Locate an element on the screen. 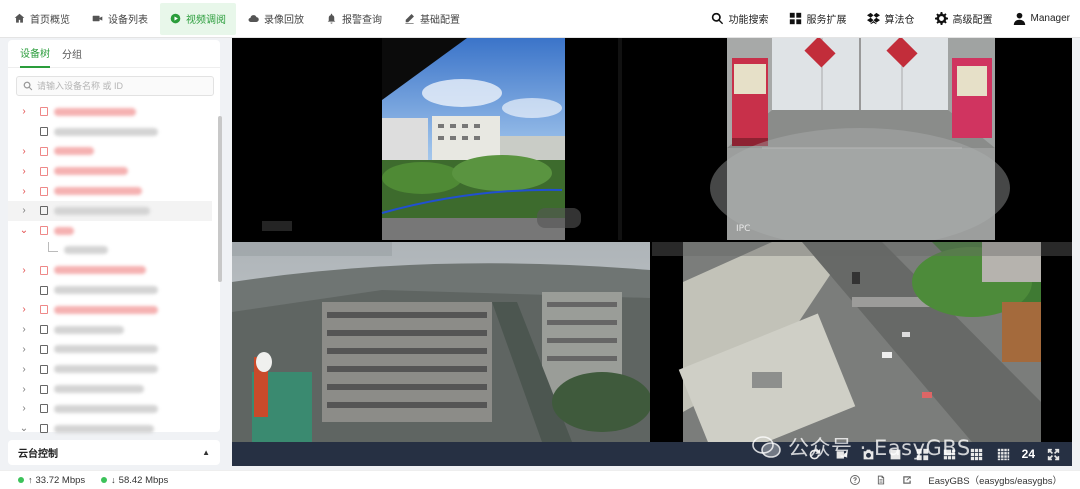 Image resolution: width=1080 pixels, height=489 pixels. nav-video-view: 视频调阅 is located at coordinates (198, 18).